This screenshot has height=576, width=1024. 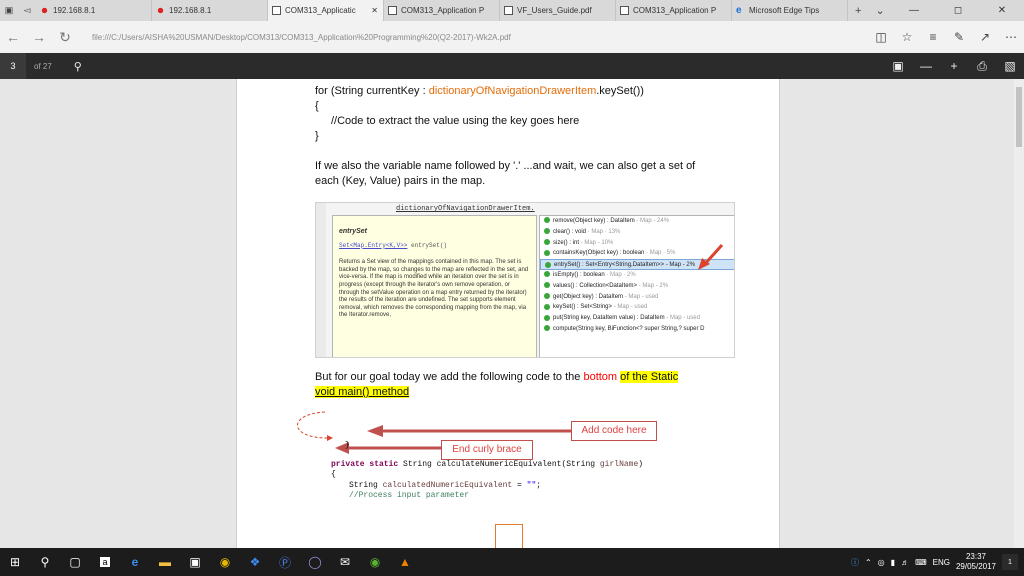 I want to click on text: dictionaryOfNavigationDrawerItem, so click(x=512, y=91).